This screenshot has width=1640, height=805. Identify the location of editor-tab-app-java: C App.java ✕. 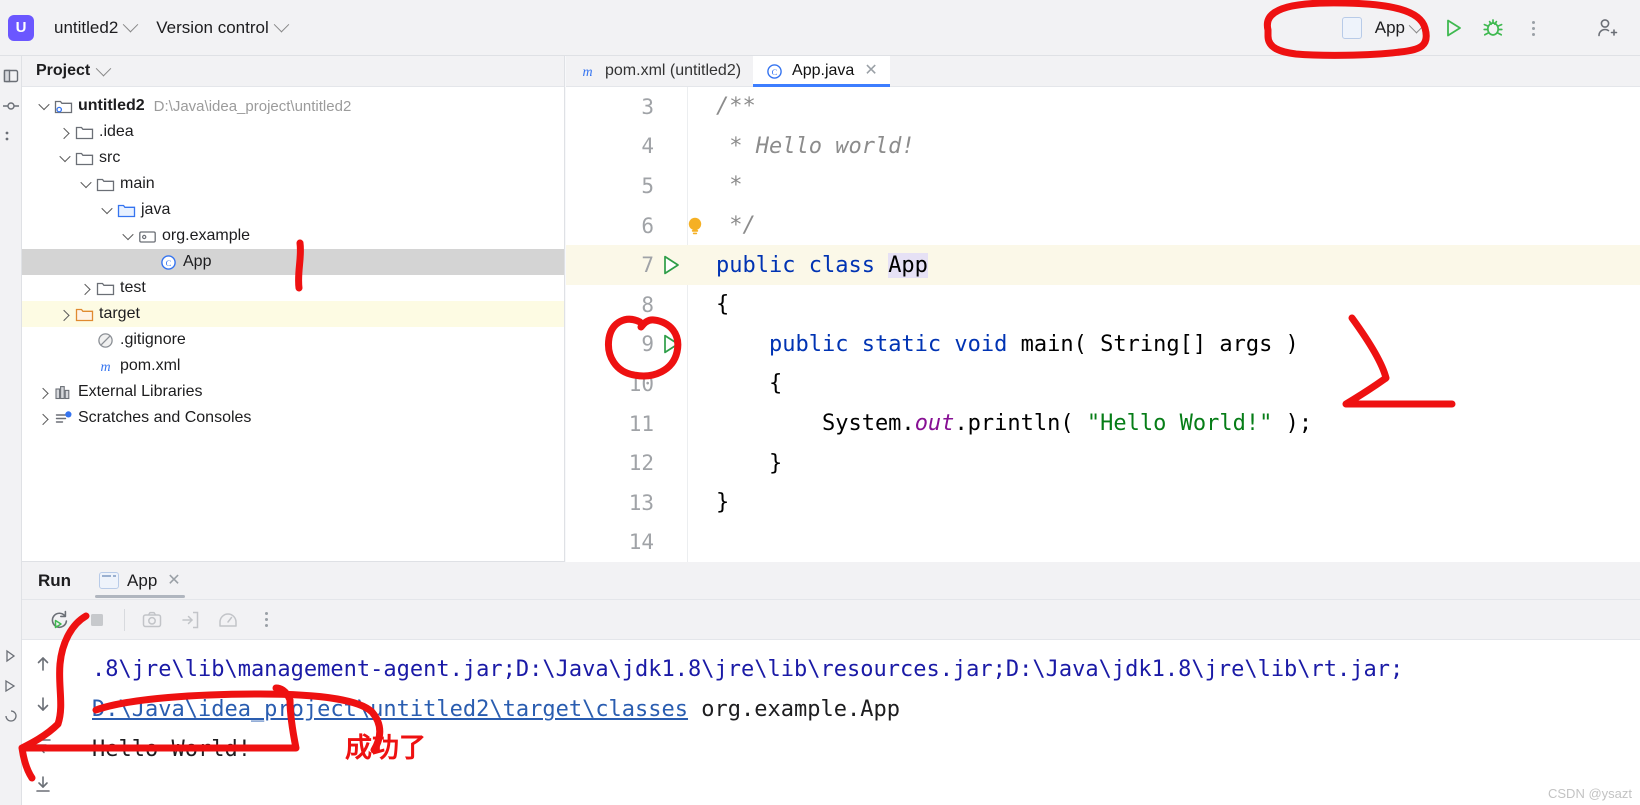
(821, 71).